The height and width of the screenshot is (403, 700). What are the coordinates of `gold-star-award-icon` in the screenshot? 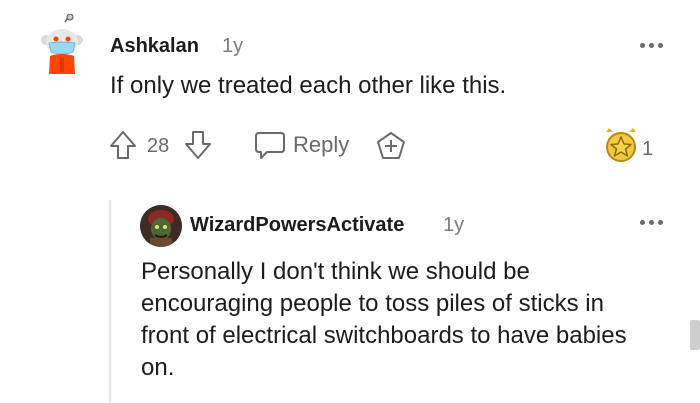 It's located at (621, 148).